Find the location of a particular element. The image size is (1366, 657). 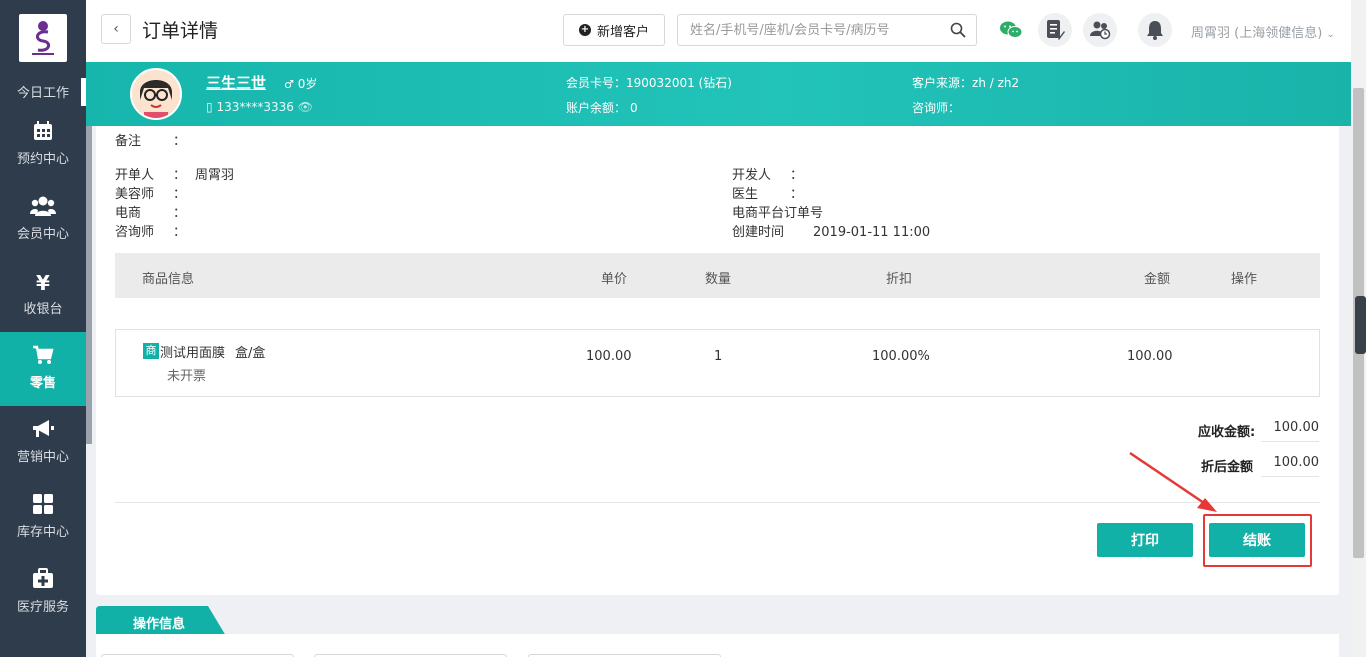

bell-icon is located at coordinates (1155, 30).